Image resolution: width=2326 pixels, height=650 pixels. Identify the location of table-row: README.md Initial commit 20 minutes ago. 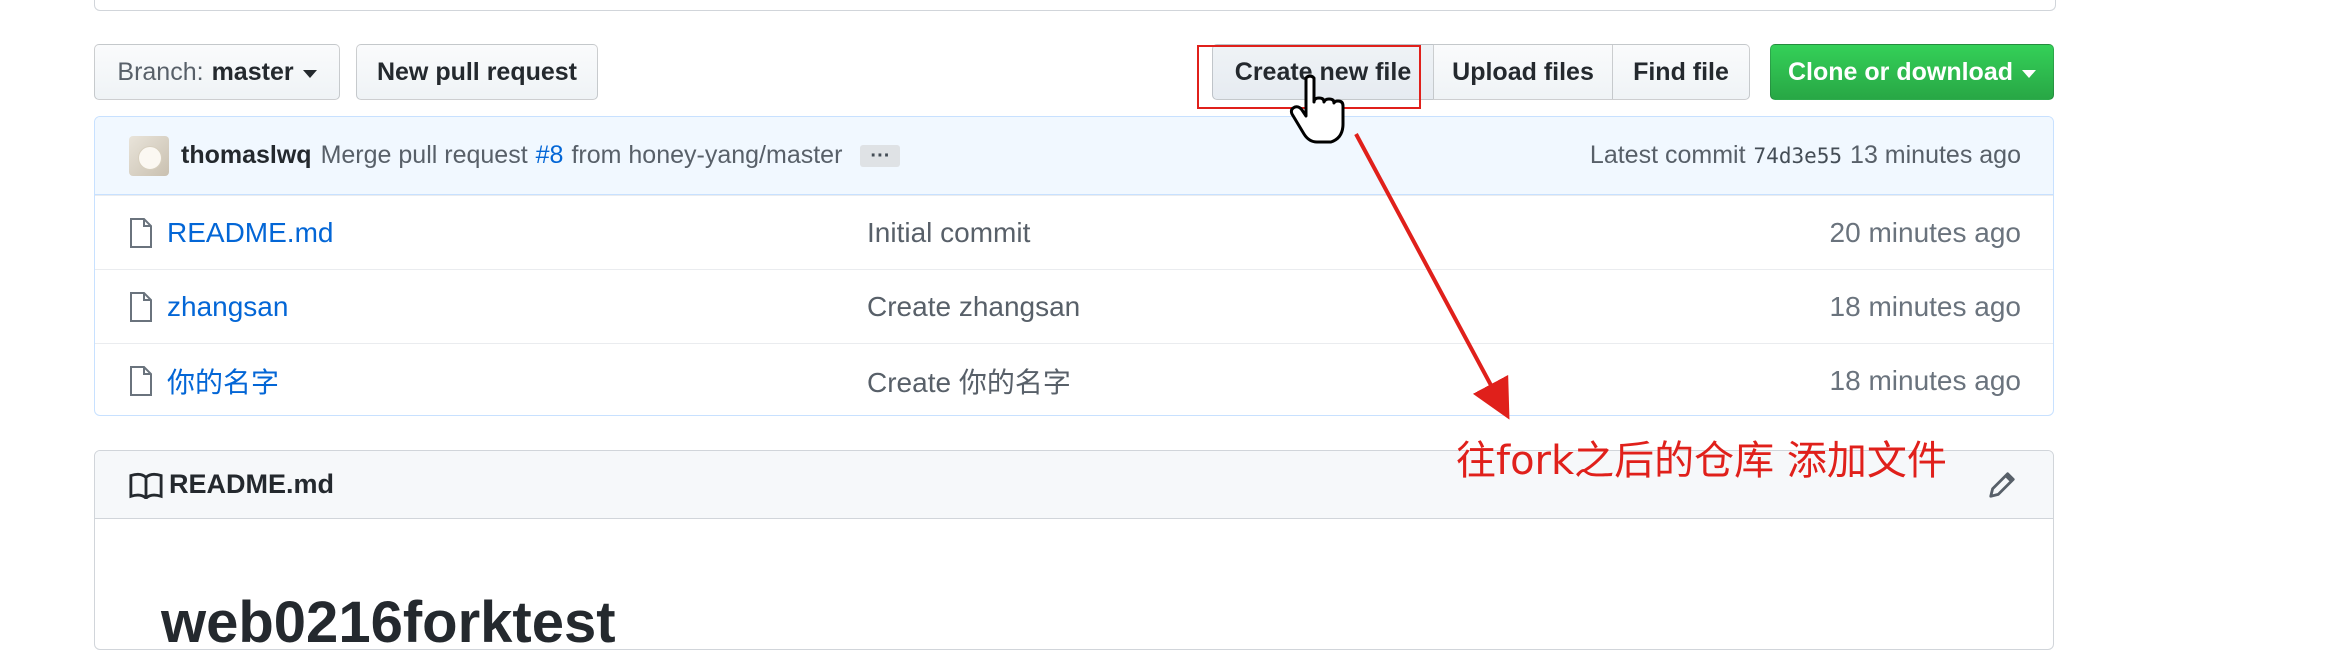
(1074, 232).